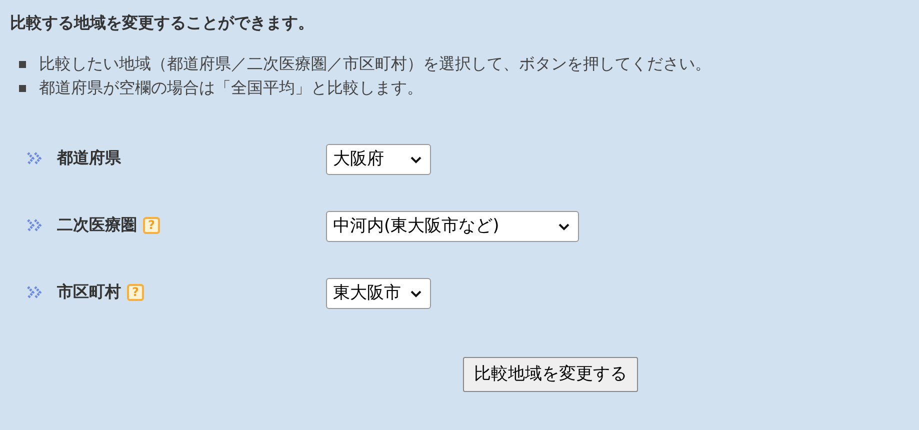 The height and width of the screenshot is (430, 919). I want to click on select-dropdown: 大阪府, so click(378, 159).